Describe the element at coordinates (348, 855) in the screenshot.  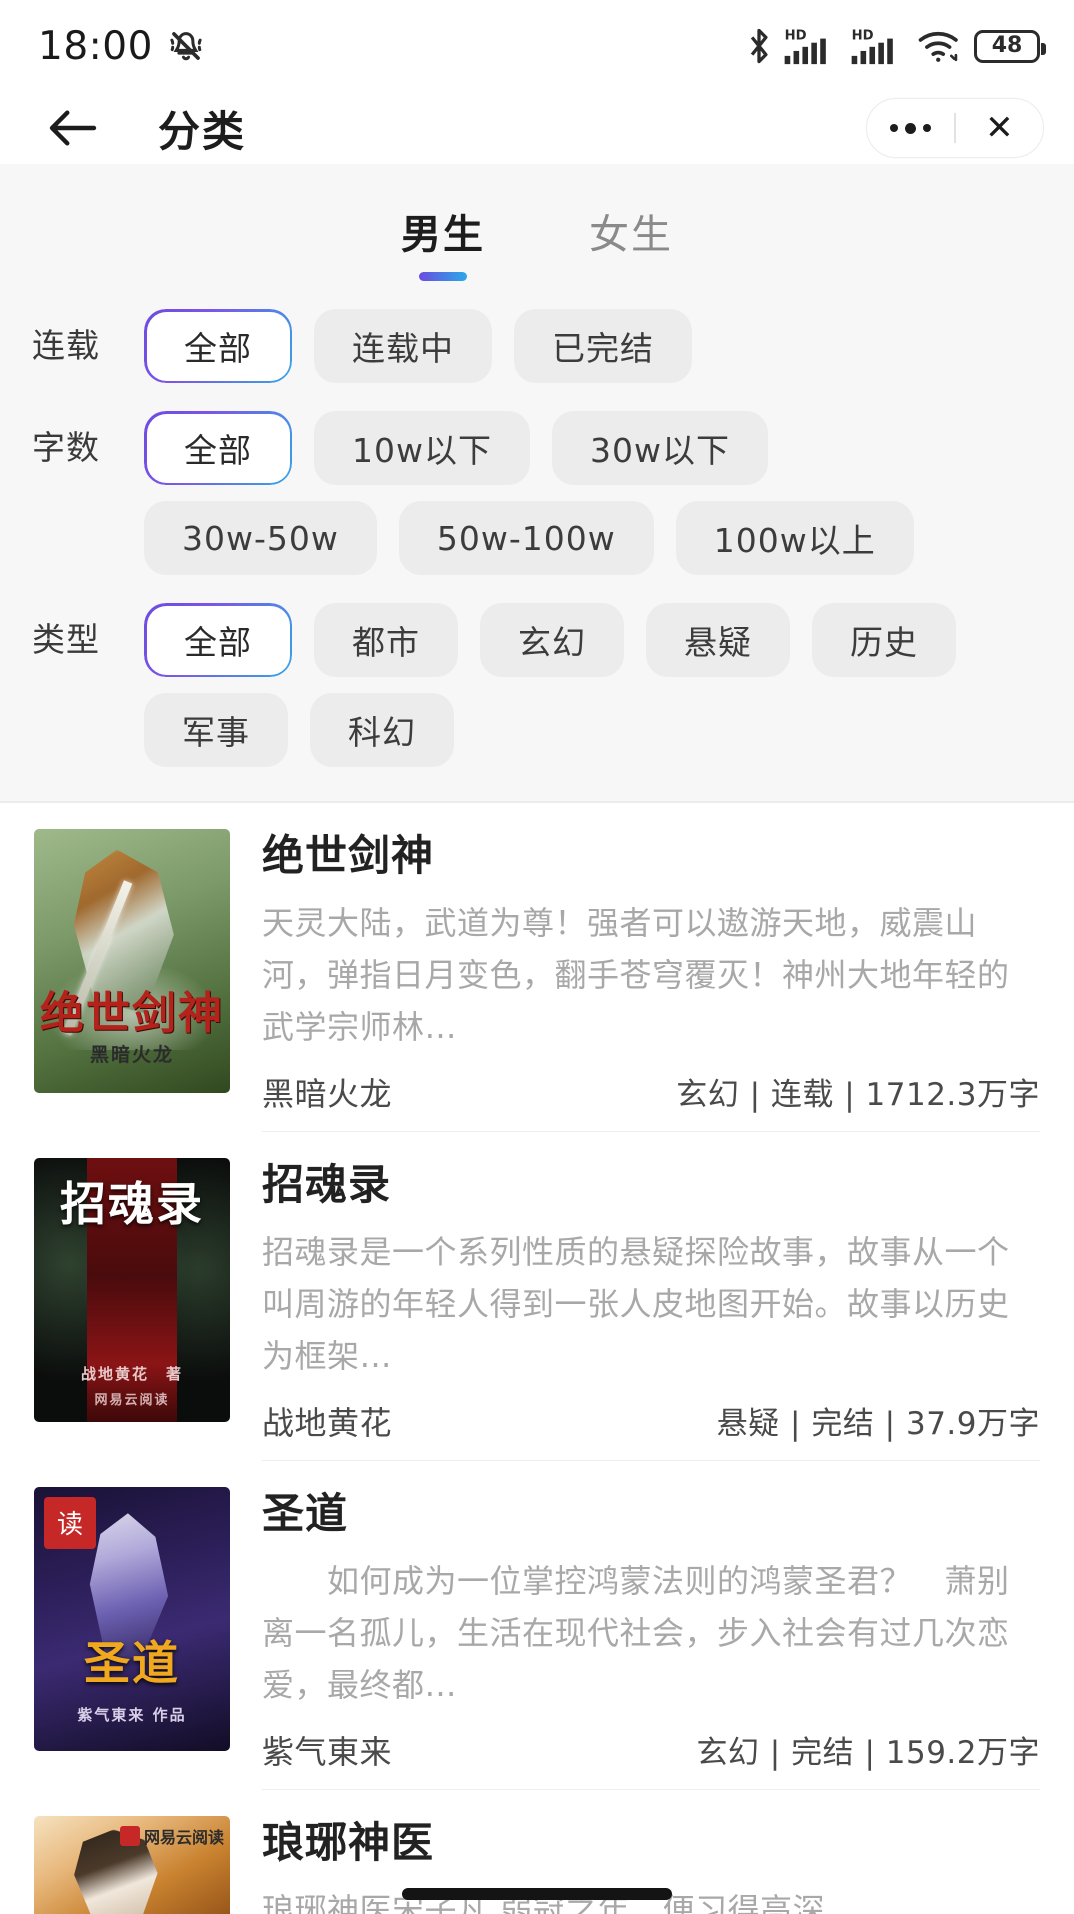
I see `book-title: 绝世剑神` at that location.